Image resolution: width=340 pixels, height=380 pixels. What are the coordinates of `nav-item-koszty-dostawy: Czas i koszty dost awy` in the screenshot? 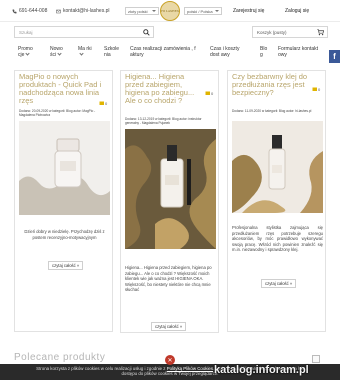 It's located at (230, 52).